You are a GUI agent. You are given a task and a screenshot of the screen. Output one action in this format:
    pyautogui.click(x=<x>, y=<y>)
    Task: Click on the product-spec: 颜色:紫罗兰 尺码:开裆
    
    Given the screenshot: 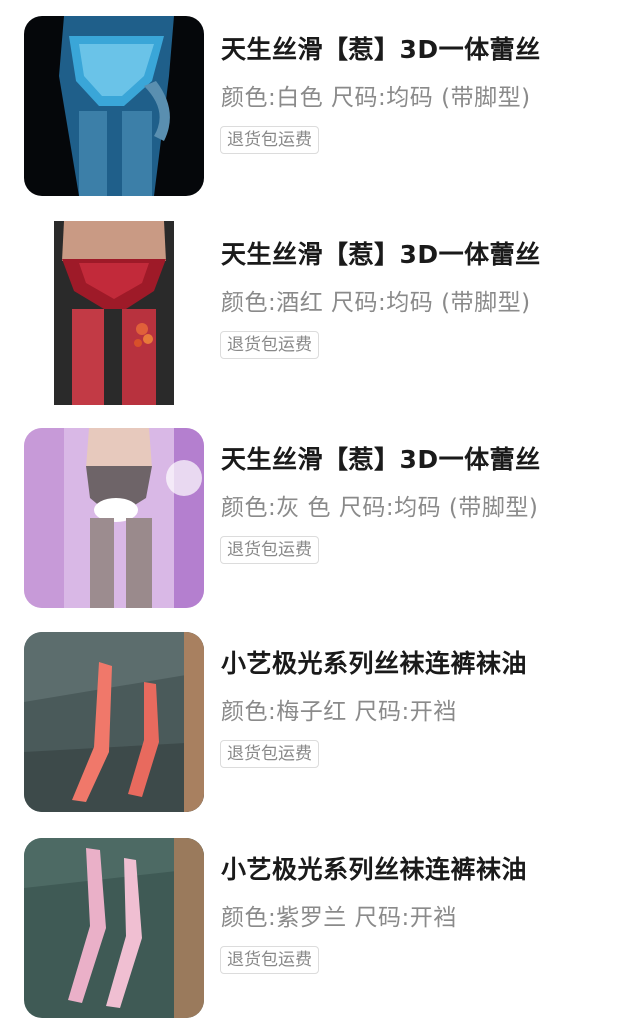 What is the action you would take?
    pyautogui.click(x=339, y=918)
    